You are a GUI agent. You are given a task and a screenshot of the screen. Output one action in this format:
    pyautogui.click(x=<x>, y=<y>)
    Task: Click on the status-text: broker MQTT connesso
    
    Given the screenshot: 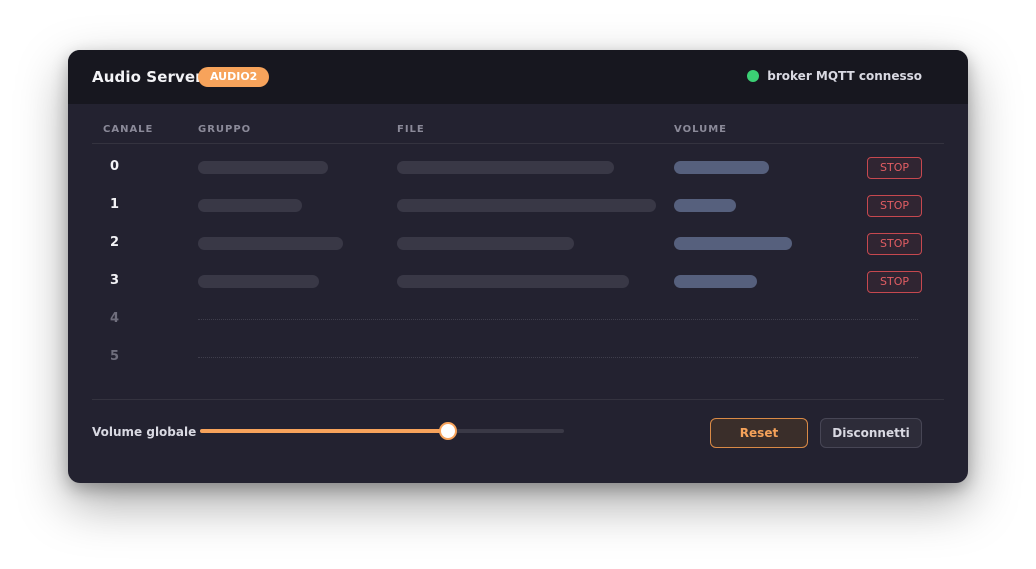 What is the action you would take?
    pyautogui.click(x=844, y=76)
    